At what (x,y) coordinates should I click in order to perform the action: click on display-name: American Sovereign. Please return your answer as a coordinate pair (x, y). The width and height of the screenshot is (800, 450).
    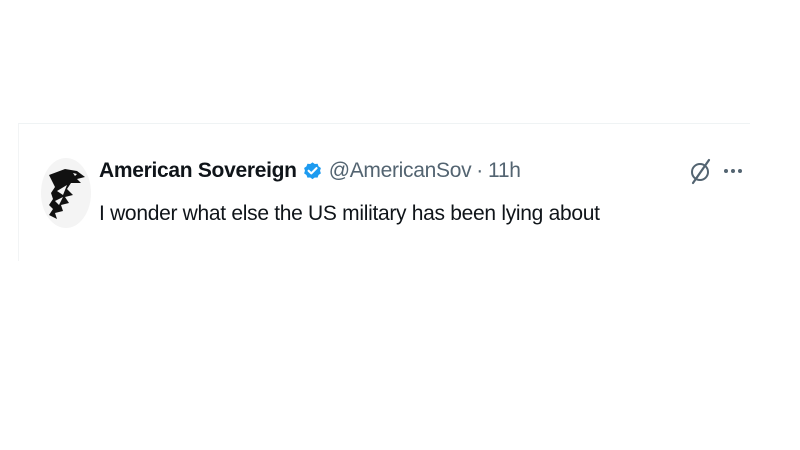
    Looking at the image, I should click on (198, 171).